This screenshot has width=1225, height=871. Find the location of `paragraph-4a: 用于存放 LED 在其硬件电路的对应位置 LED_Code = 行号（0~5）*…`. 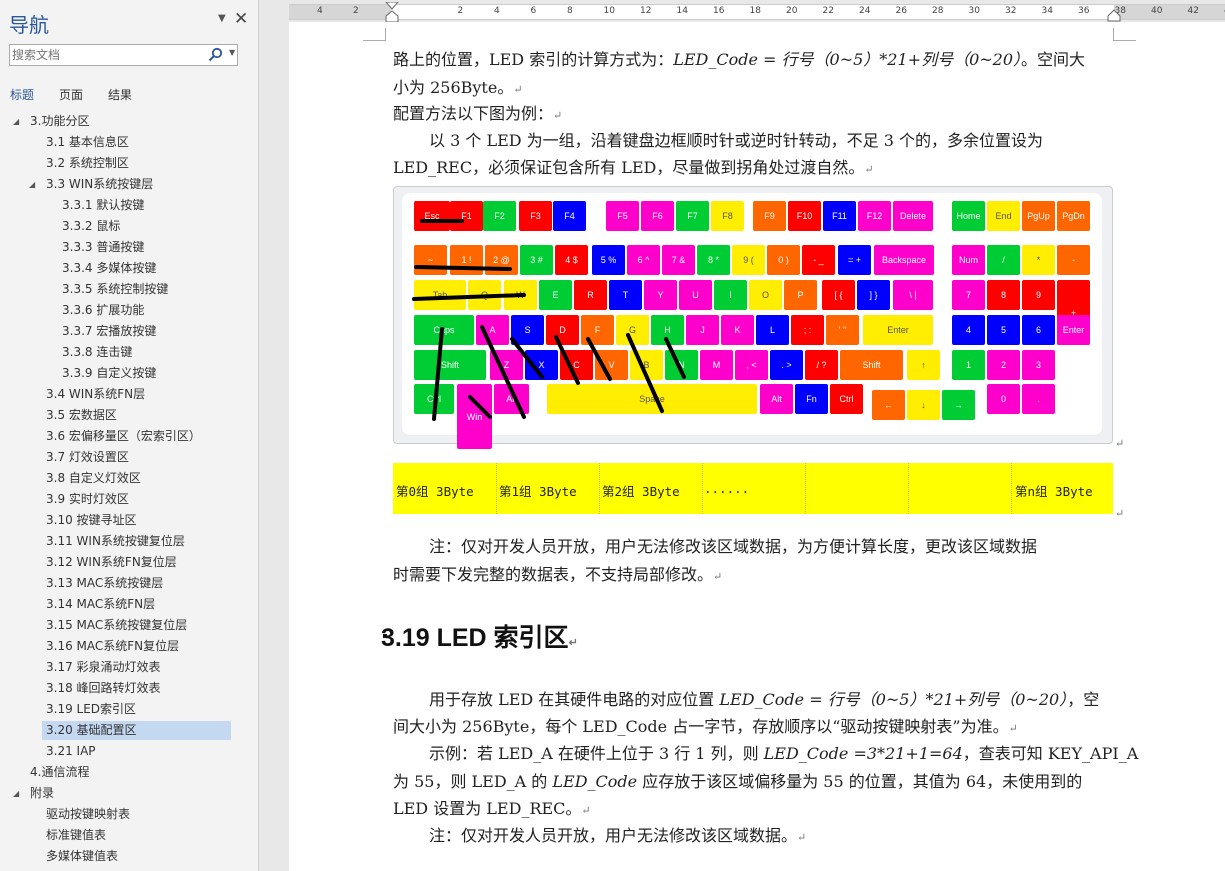

paragraph-4a: 用于存放 LED 在其硬件电路的对应位置 LED_Code = 行号（0~5）*… is located at coordinates (764, 699).